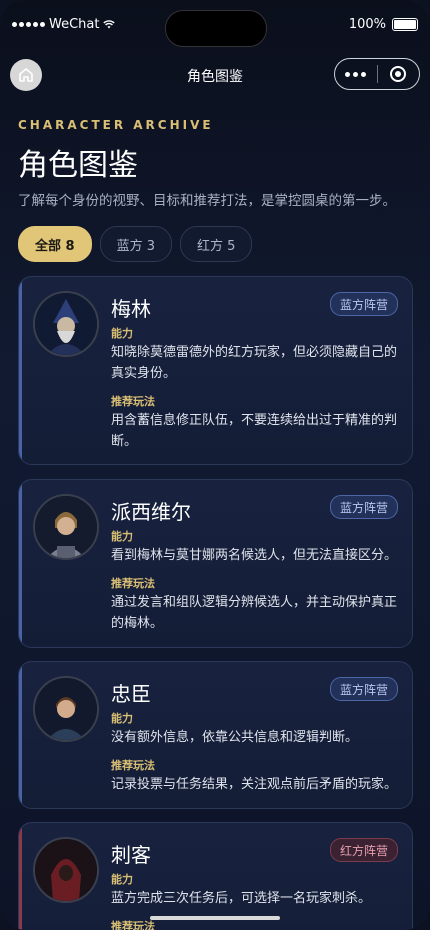 Image resolution: width=430 pixels, height=930 pixels. Describe the element at coordinates (405, 24) in the screenshot. I see `battery-icon` at that location.